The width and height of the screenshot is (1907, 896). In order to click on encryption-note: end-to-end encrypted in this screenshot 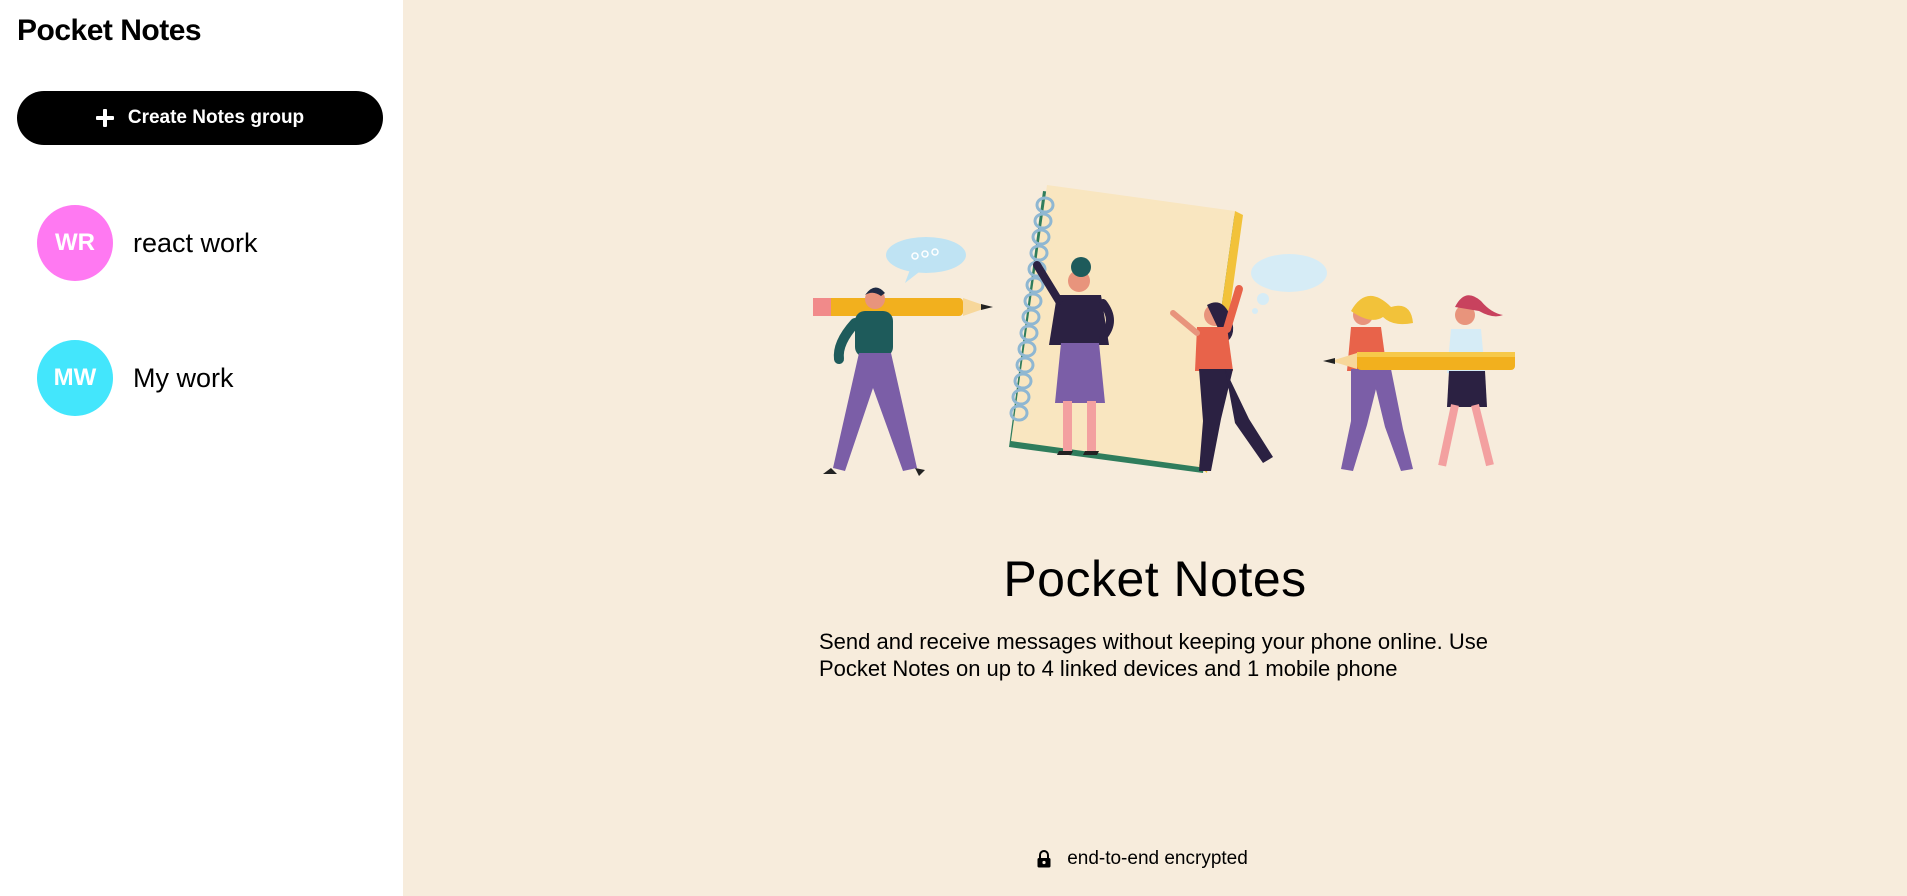, I will do `click(1155, 859)`.